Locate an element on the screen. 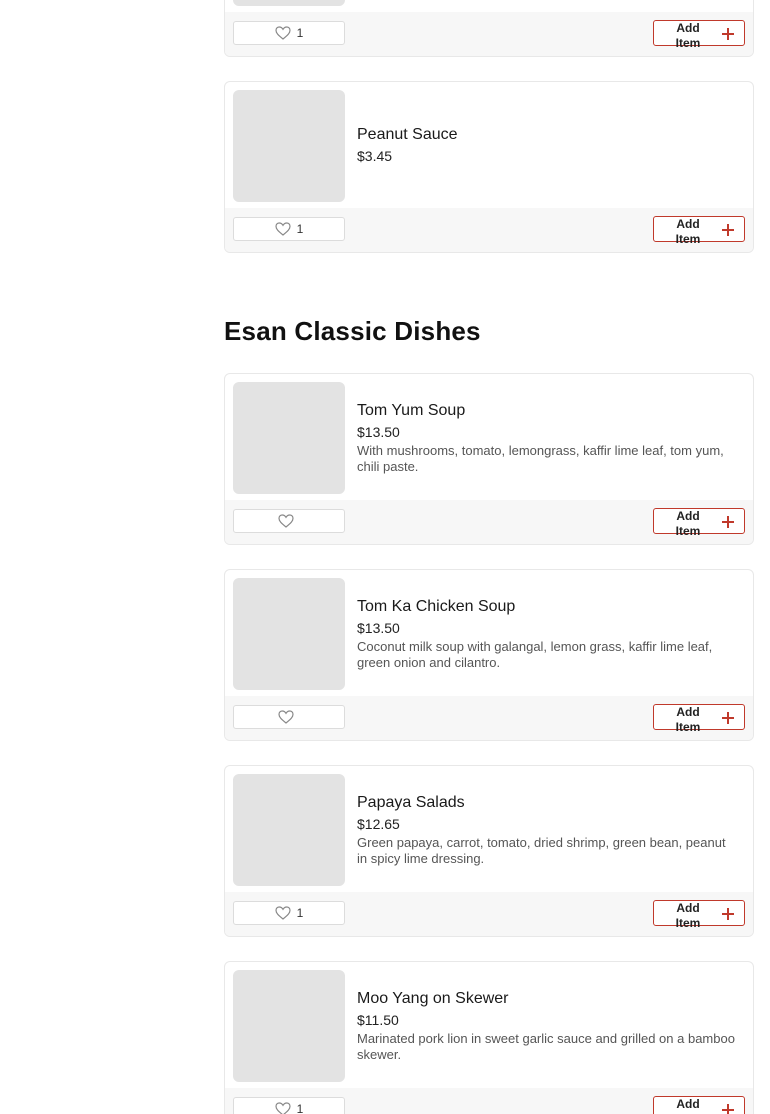 This screenshot has width=770, height=1114. section-title: Esan Classic Dishes is located at coordinates (352, 331).